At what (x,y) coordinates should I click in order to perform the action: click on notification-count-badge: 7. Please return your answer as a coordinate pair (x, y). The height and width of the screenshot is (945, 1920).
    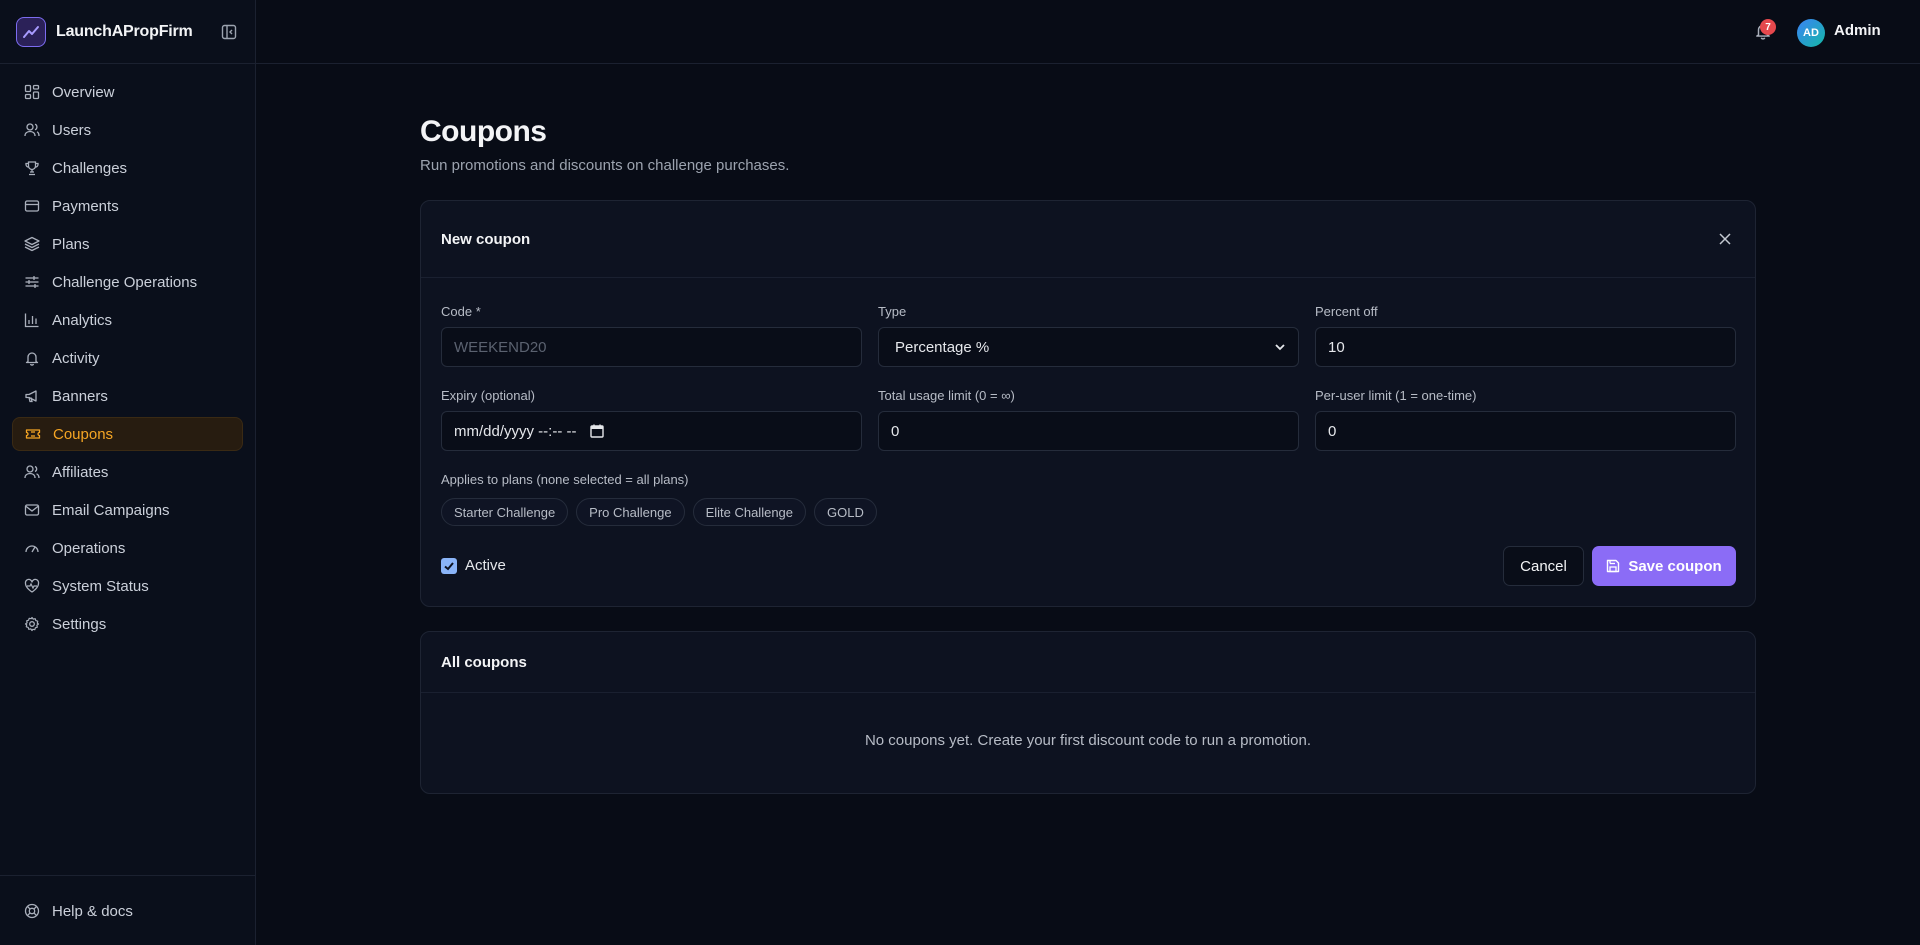
    Looking at the image, I should click on (1768, 27).